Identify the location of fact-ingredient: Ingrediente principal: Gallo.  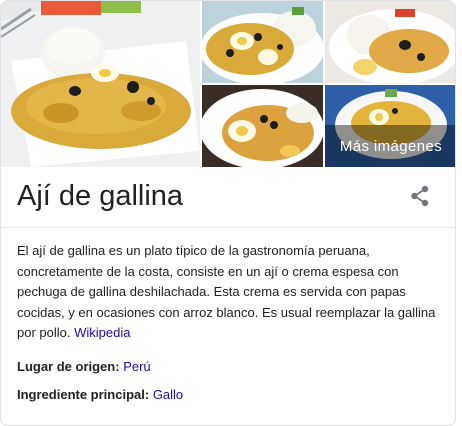
(100, 394).